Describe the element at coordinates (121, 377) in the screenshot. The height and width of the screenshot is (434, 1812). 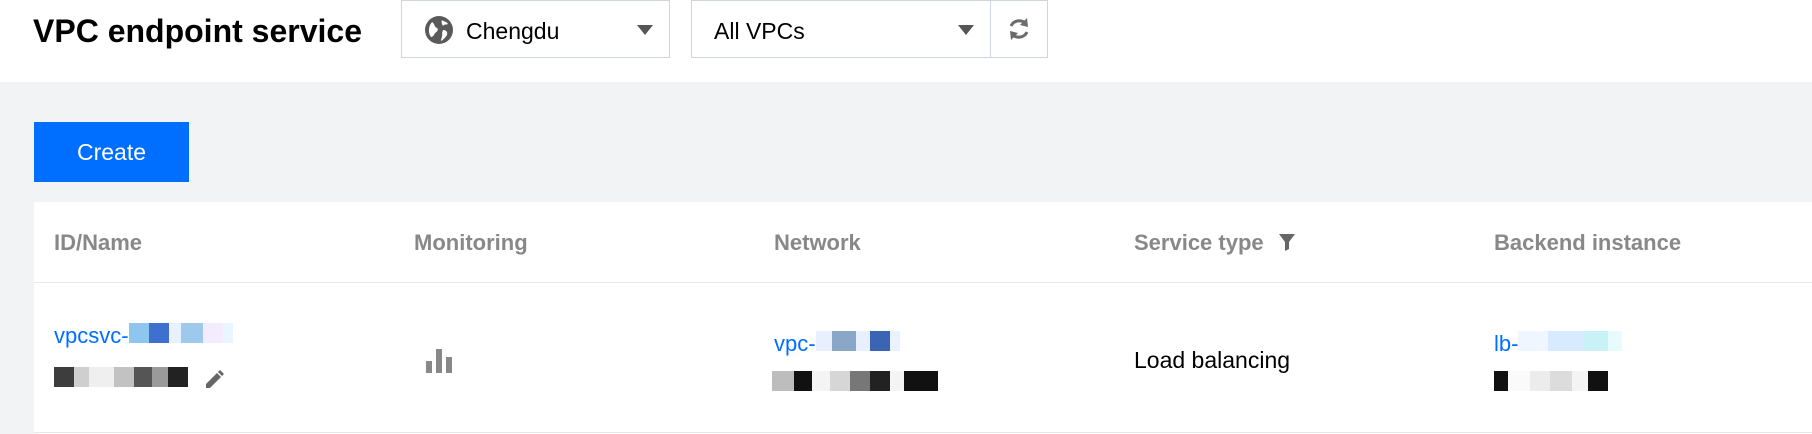
I see `redacted-service-name` at that location.